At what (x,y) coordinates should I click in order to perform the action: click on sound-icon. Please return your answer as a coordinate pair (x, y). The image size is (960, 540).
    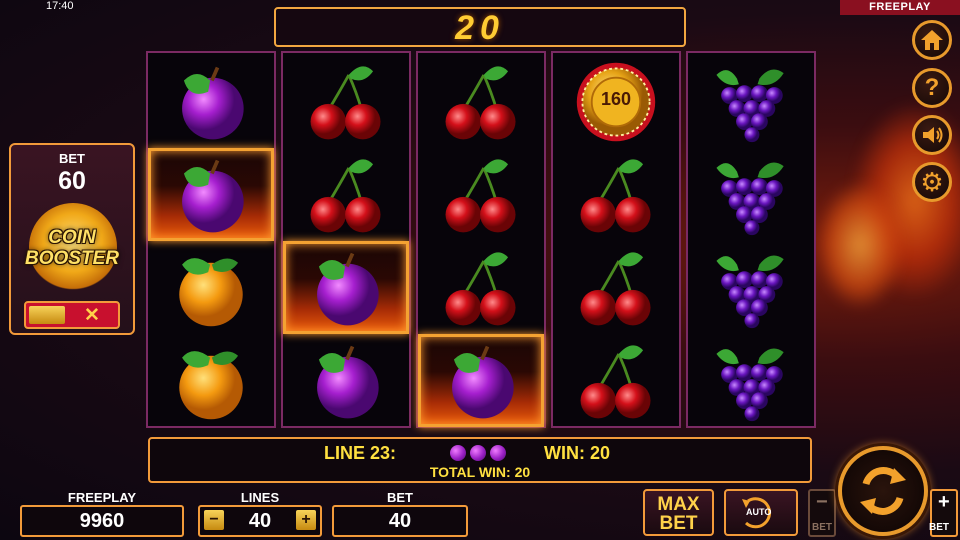
    Looking at the image, I should click on (933, 135).